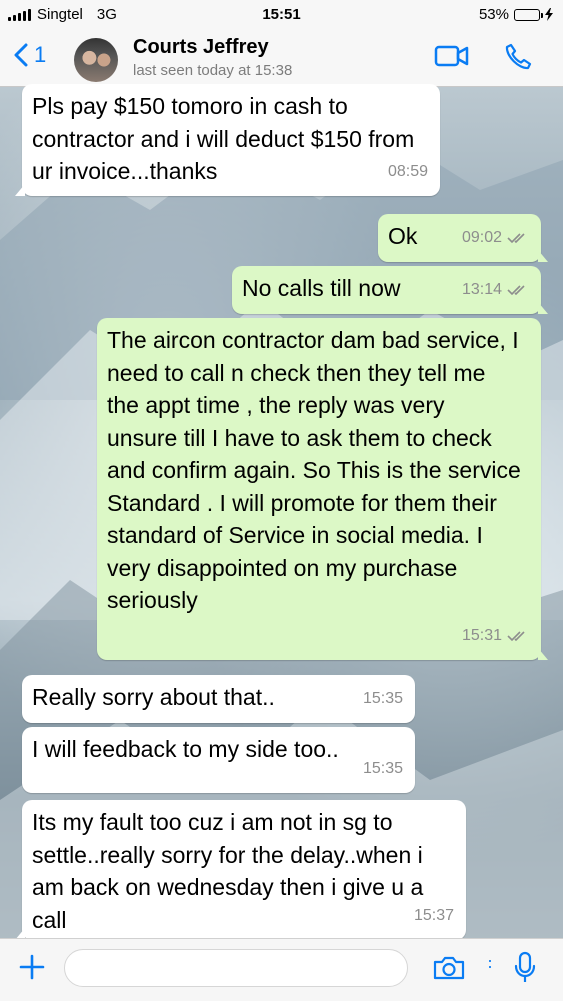  What do you see at coordinates (21, 55) in the screenshot?
I see `chevron-left-icon` at bounding box center [21, 55].